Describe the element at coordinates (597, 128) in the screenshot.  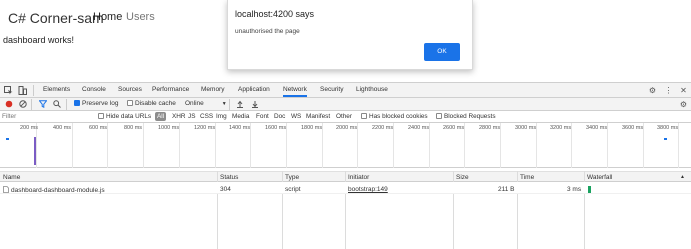
I see `tick-label: 3400 ms` at that location.